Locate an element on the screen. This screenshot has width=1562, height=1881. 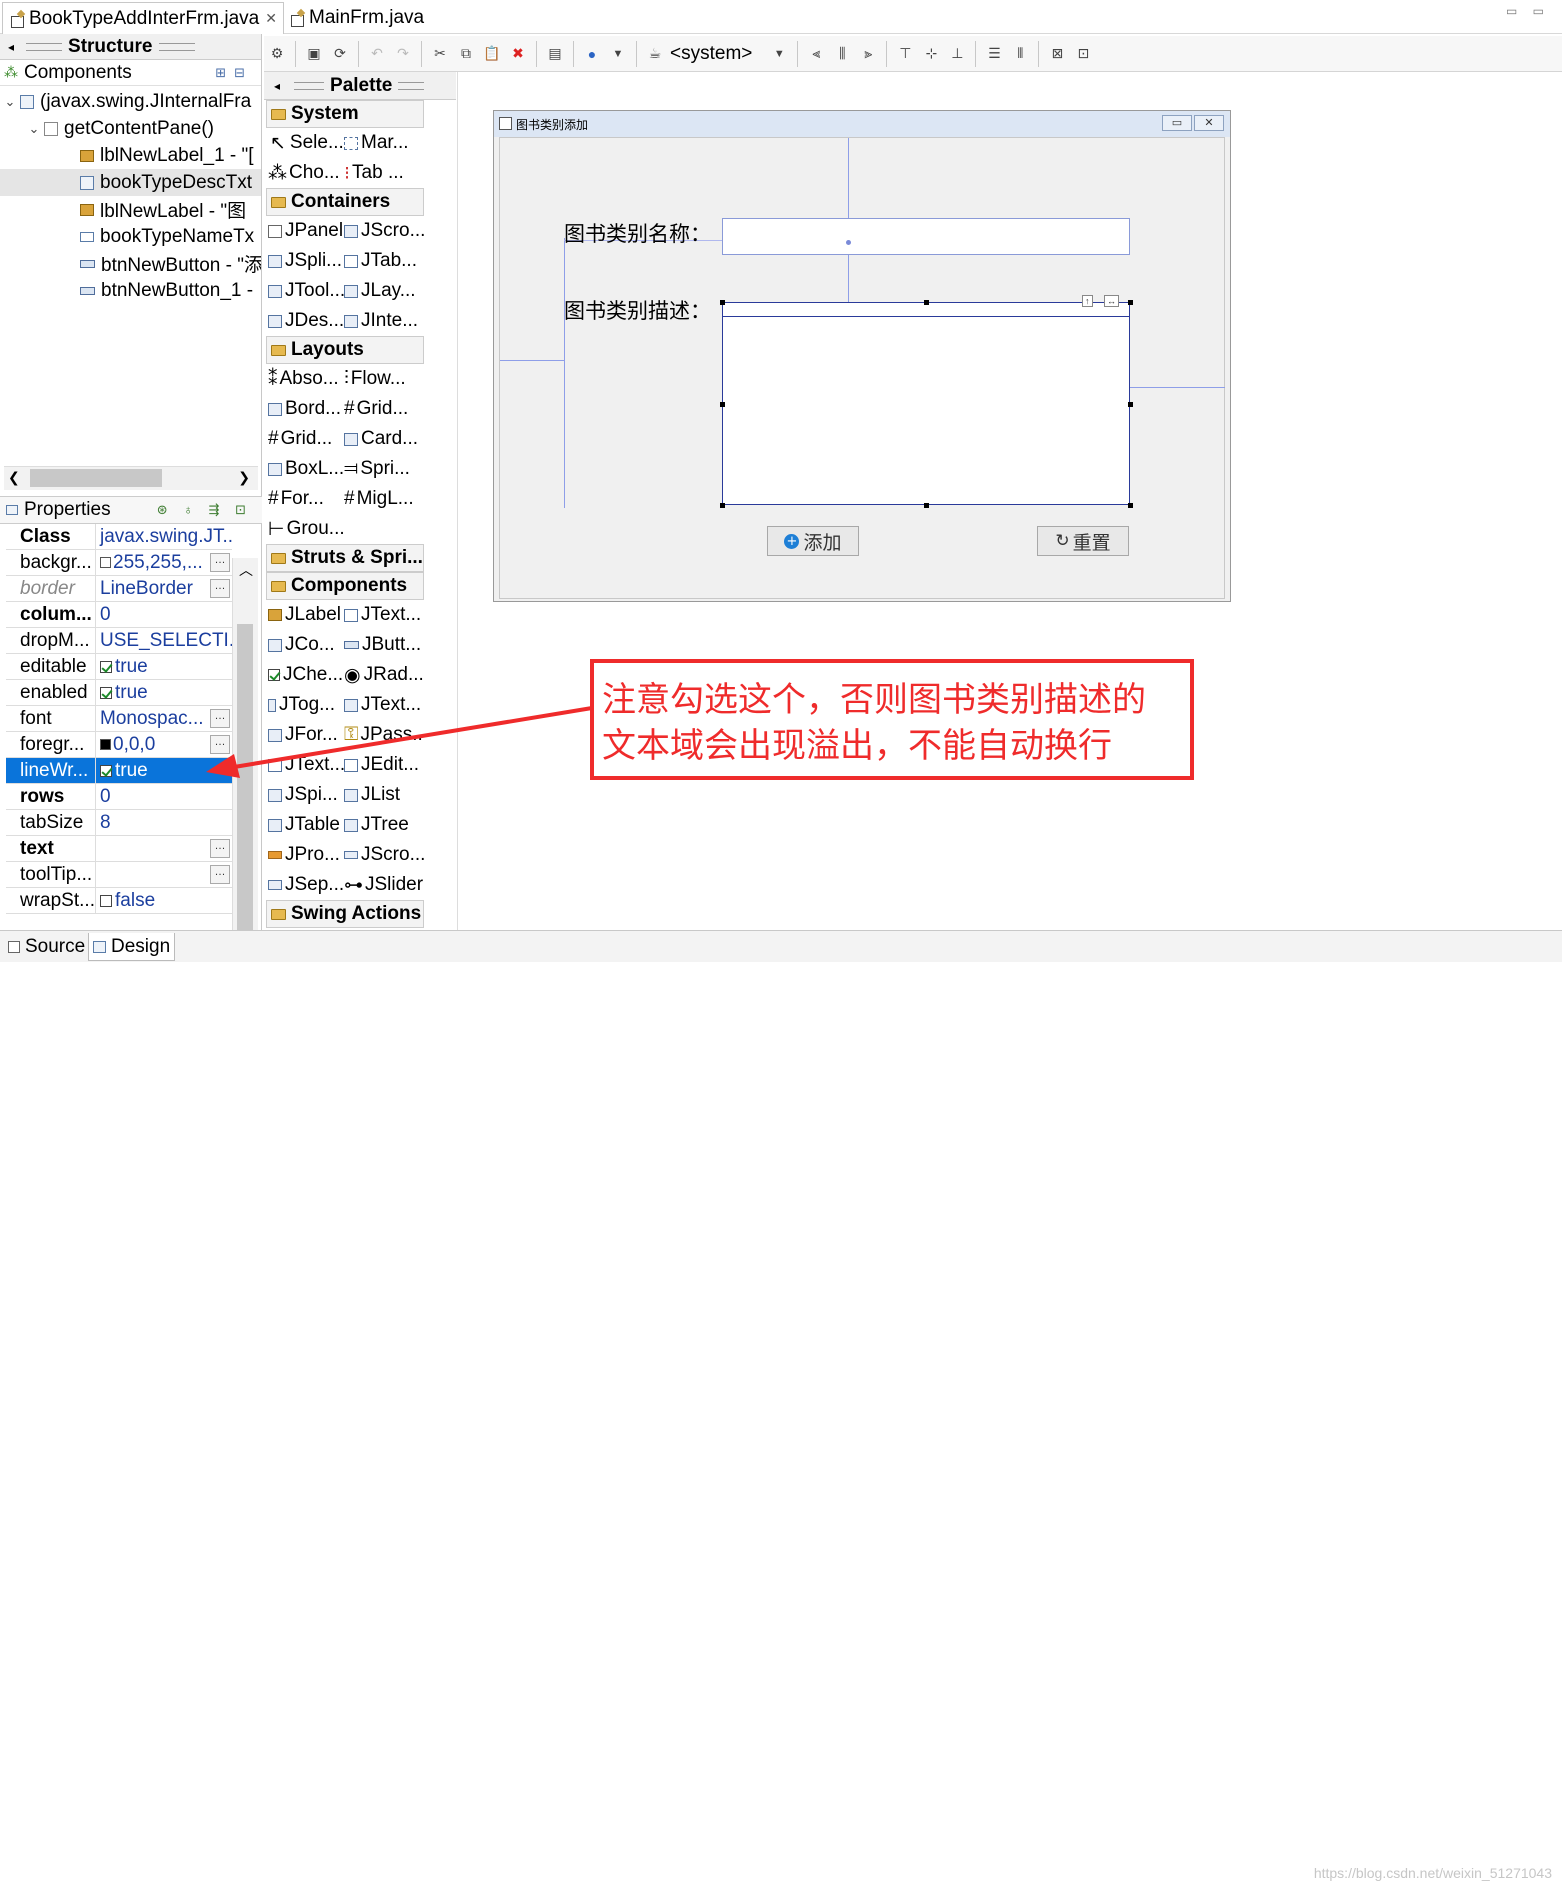
internal-frame: 图书类别添加 ▭ ✕ 图书类别名称： 图书类别描述： ↑ ↔ + 添加 ↻ 重置 is located at coordinates (862, 356).